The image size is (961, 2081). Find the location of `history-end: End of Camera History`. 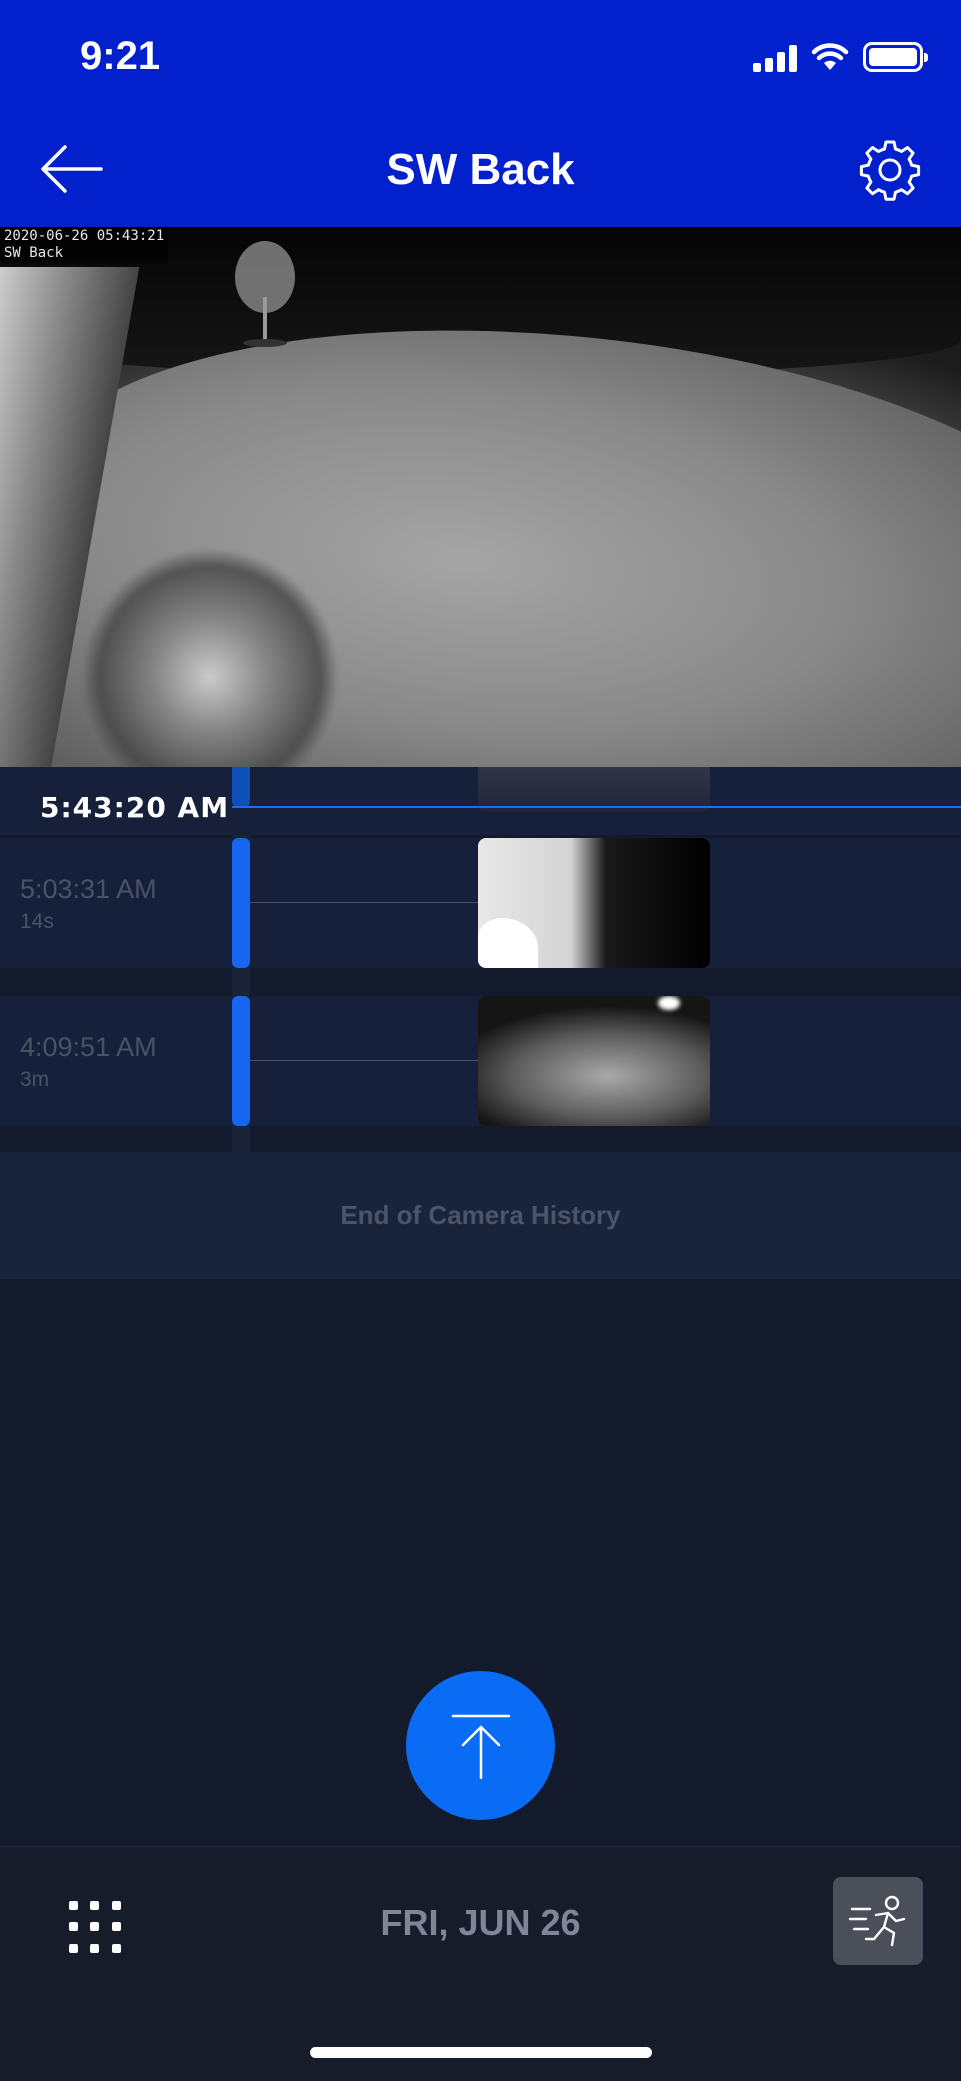

history-end: End of Camera History is located at coordinates (480, 1215).